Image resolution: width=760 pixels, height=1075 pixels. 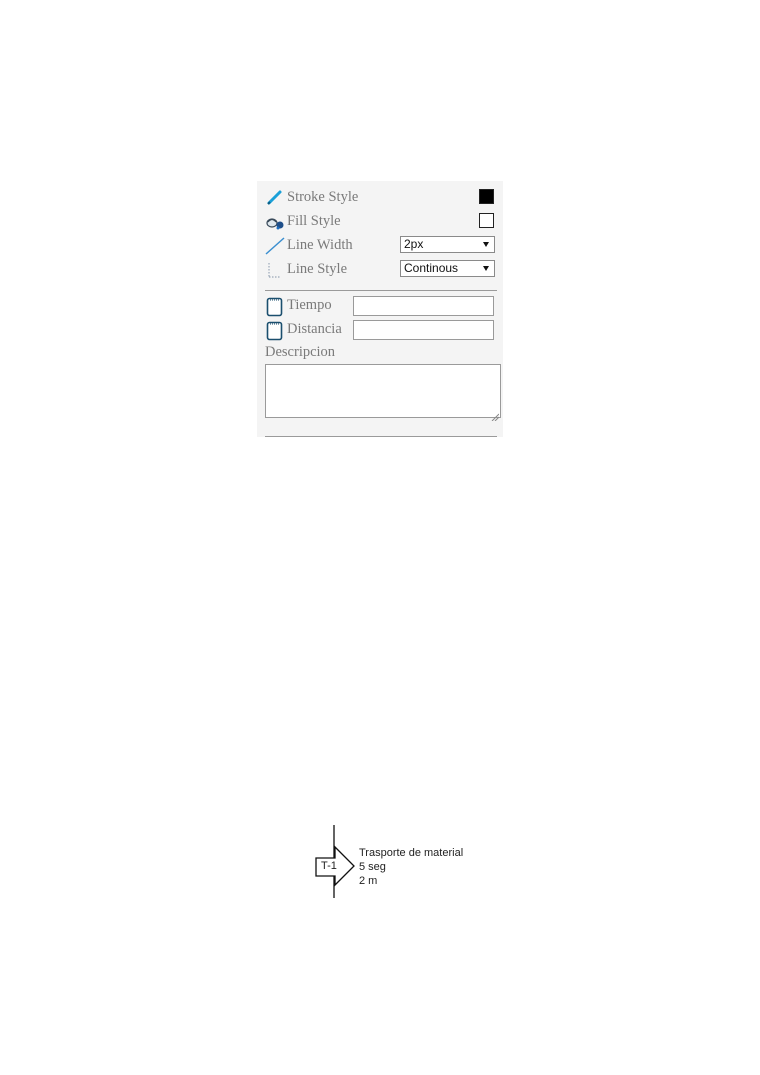 What do you see at coordinates (275, 246) in the screenshot?
I see `diagonal-line-icon` at bounding box center [275, 246].